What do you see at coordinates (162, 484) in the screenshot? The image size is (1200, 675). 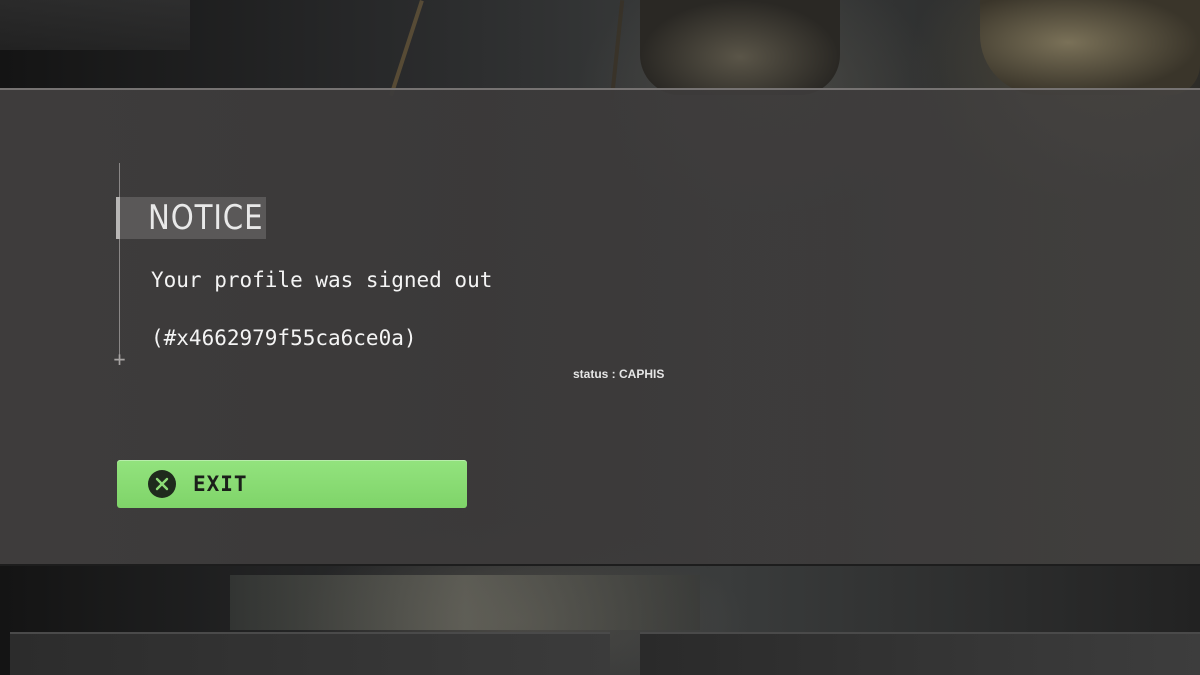 I see `cross-button-icon` at bounding box center [162, 484].